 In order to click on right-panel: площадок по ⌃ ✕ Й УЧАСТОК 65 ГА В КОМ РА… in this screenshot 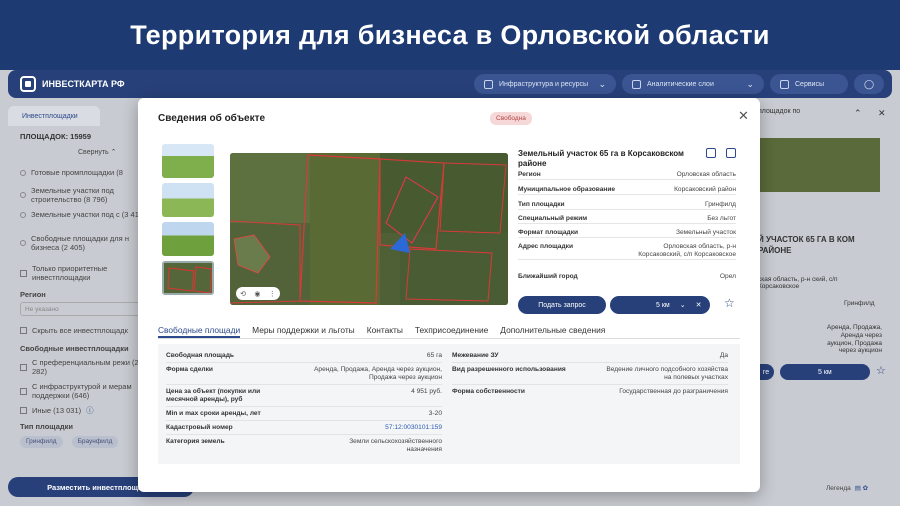, I will do `click(829, 284)`.